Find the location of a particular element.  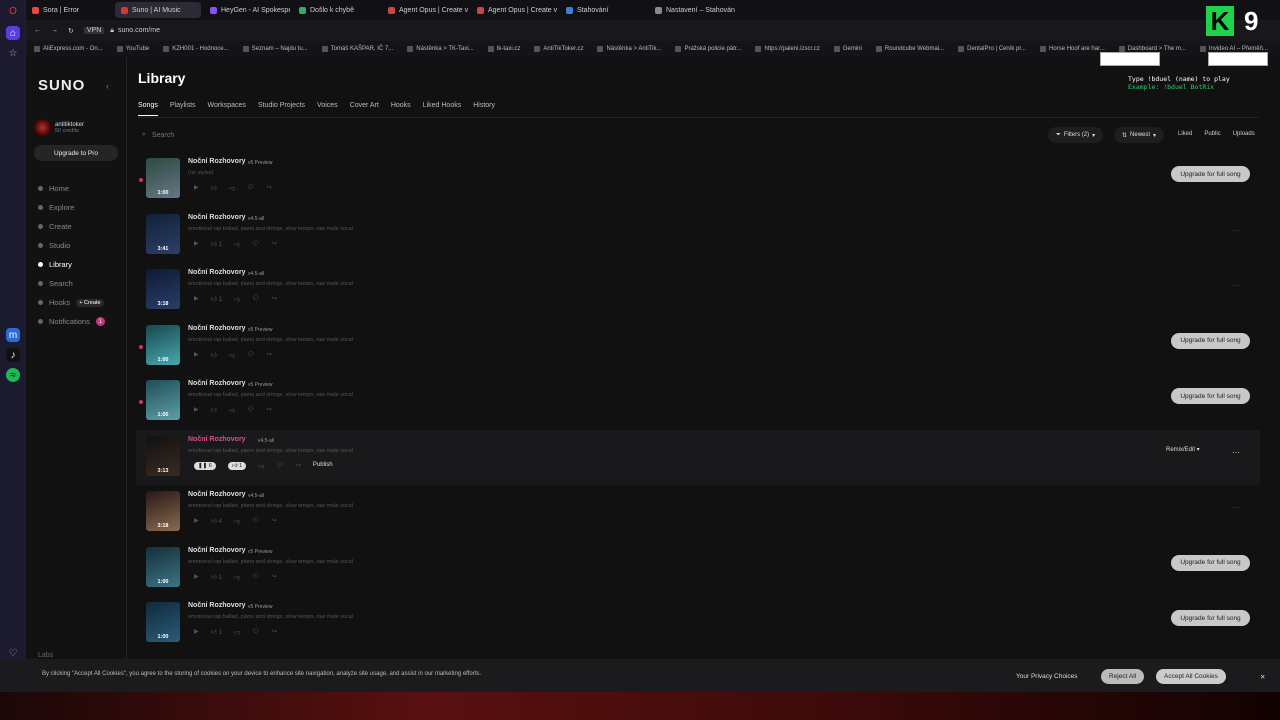

publish-button: Publish is located at coordinates (323, 466).